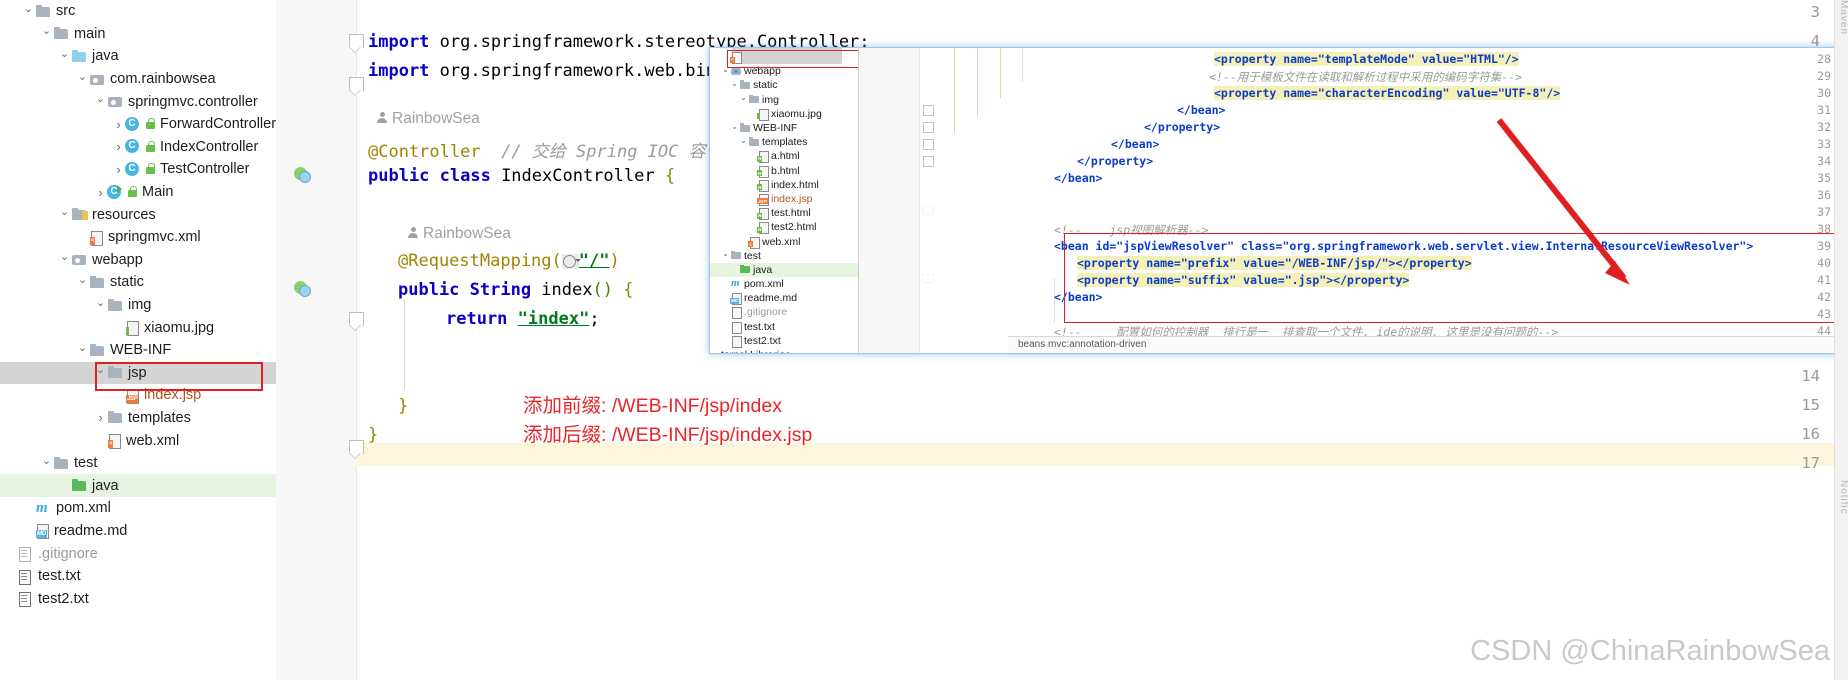  What do you see at coordinates (138, 531) in the screenshot?
I see `tree-item-readme-md: MD readme.md` at bounding box center [138, 531].